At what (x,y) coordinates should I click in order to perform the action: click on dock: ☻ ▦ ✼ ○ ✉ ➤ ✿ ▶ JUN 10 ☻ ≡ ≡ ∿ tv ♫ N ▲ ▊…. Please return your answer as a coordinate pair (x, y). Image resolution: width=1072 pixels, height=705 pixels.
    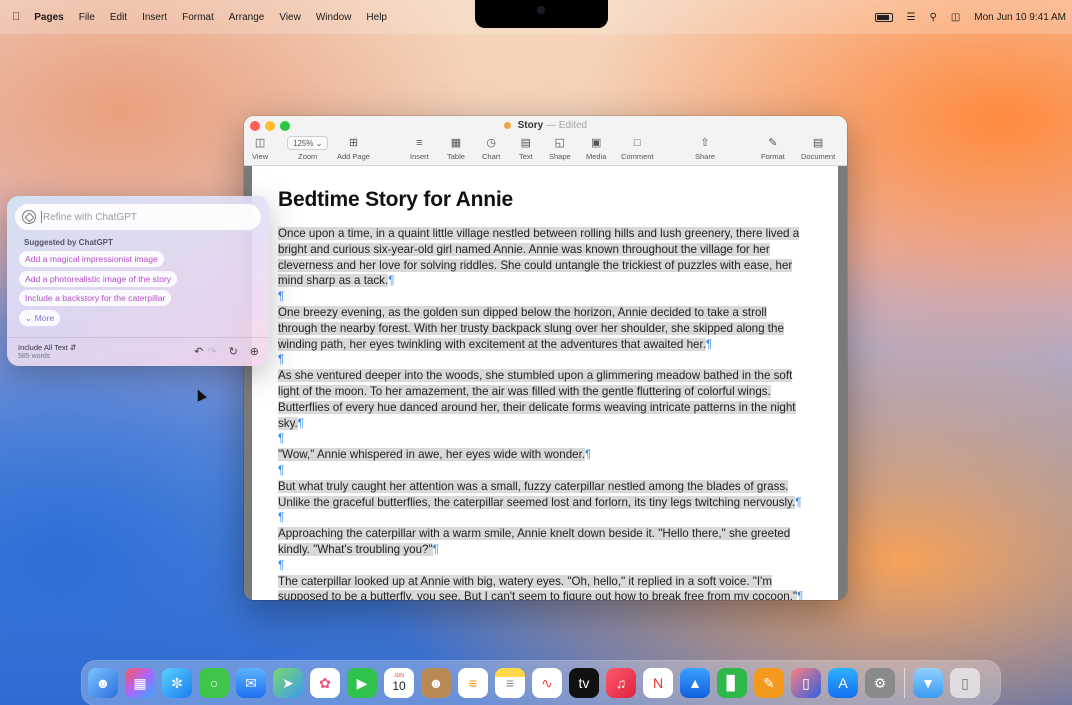
    Looking at the image, I should click on (541, 683).